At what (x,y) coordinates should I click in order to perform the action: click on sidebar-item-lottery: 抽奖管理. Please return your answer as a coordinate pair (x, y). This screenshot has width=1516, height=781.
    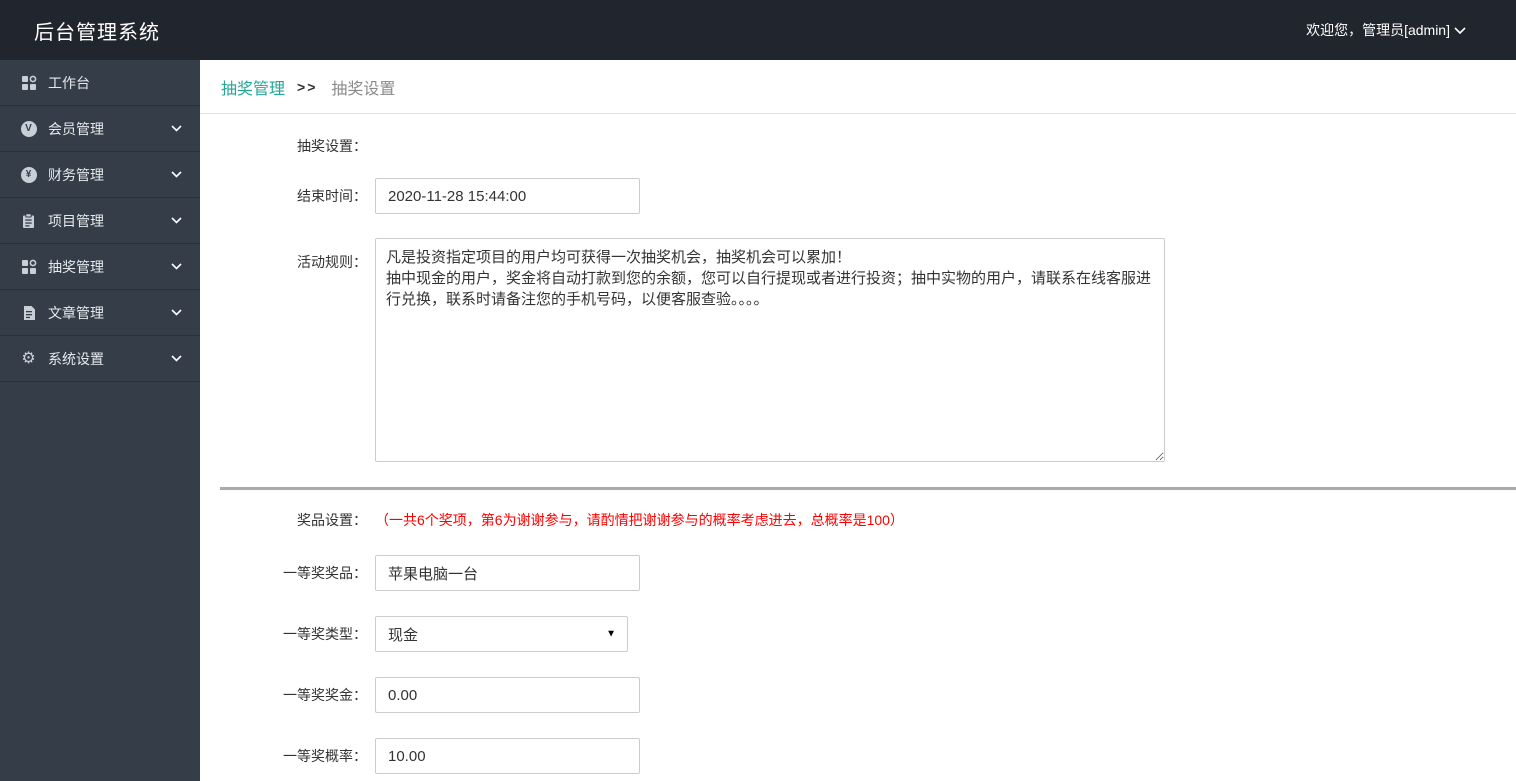
    Looking at the image, I should click on (100, 267).